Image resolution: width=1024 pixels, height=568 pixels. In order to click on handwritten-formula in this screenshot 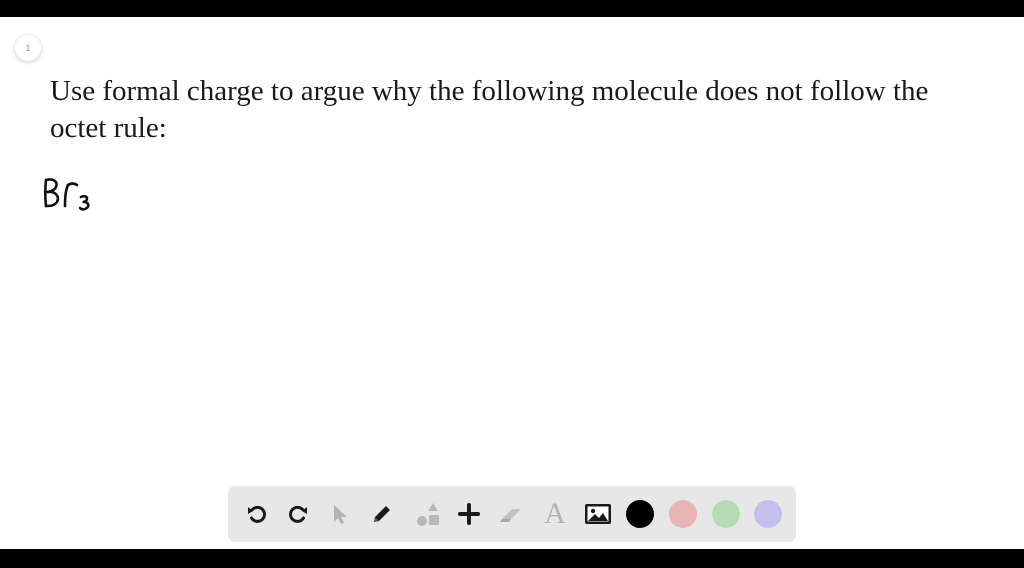, I will do `click(70, 197)`.